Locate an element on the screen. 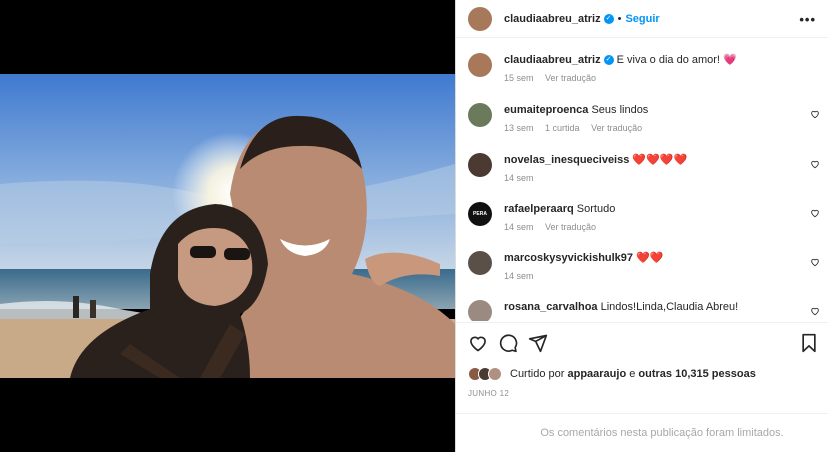 The height and width of the screenshot is (452, 828). commenter-avatar-text: PERA is located at coordinates (480, 214).